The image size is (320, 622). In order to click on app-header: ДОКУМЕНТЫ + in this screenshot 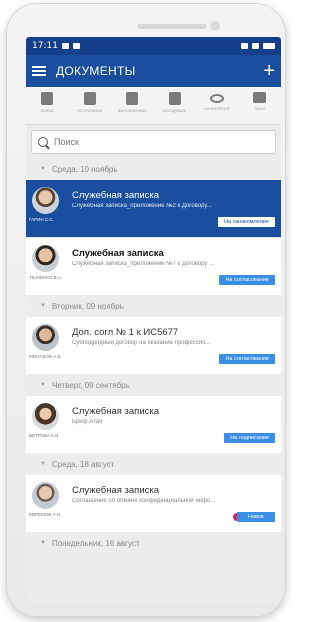, I will do `click(153, 71)`.